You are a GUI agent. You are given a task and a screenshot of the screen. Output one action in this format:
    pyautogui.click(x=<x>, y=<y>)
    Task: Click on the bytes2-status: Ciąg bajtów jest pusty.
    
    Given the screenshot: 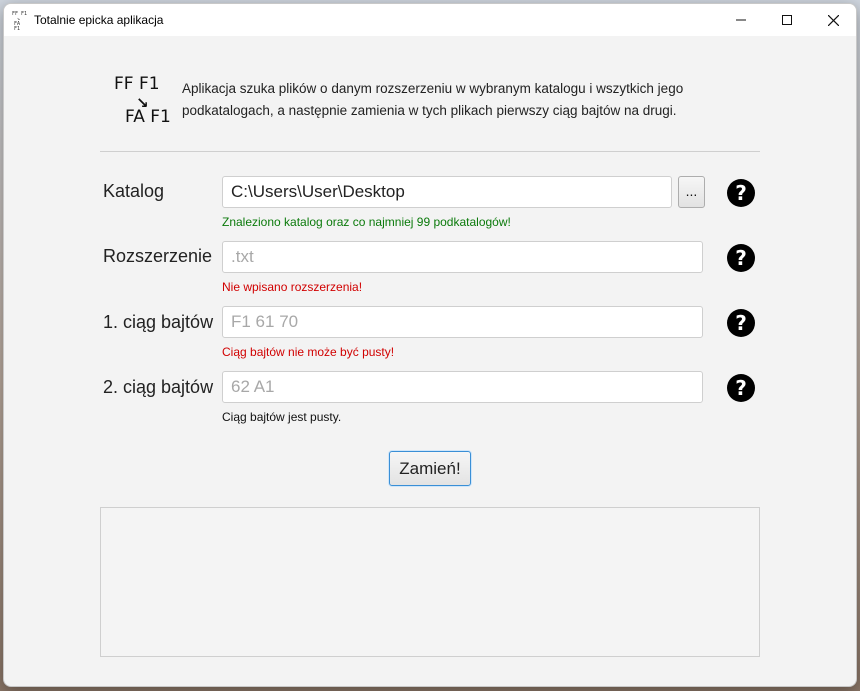 What is the action you would take?
    pyautogui.click(x=282, y=417)
    